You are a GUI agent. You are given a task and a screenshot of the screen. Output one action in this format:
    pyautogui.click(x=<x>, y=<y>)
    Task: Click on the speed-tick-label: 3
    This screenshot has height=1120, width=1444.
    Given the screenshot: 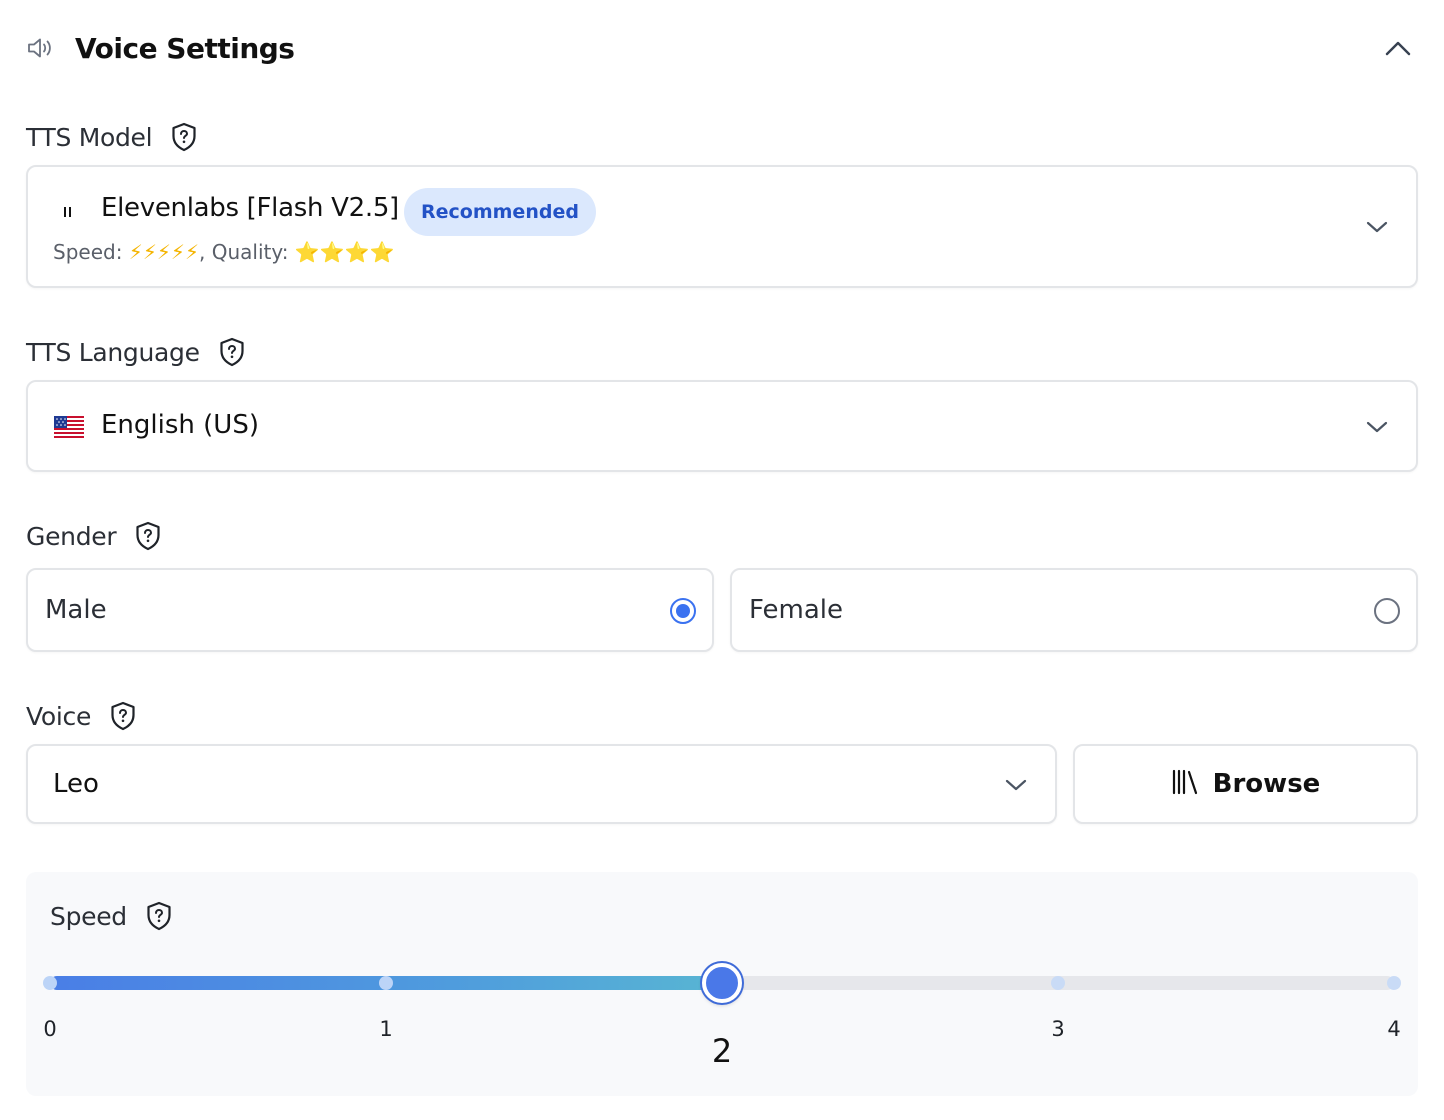 What is the action you would take?
    pyautogui.click(x=1058, y=1029)
    